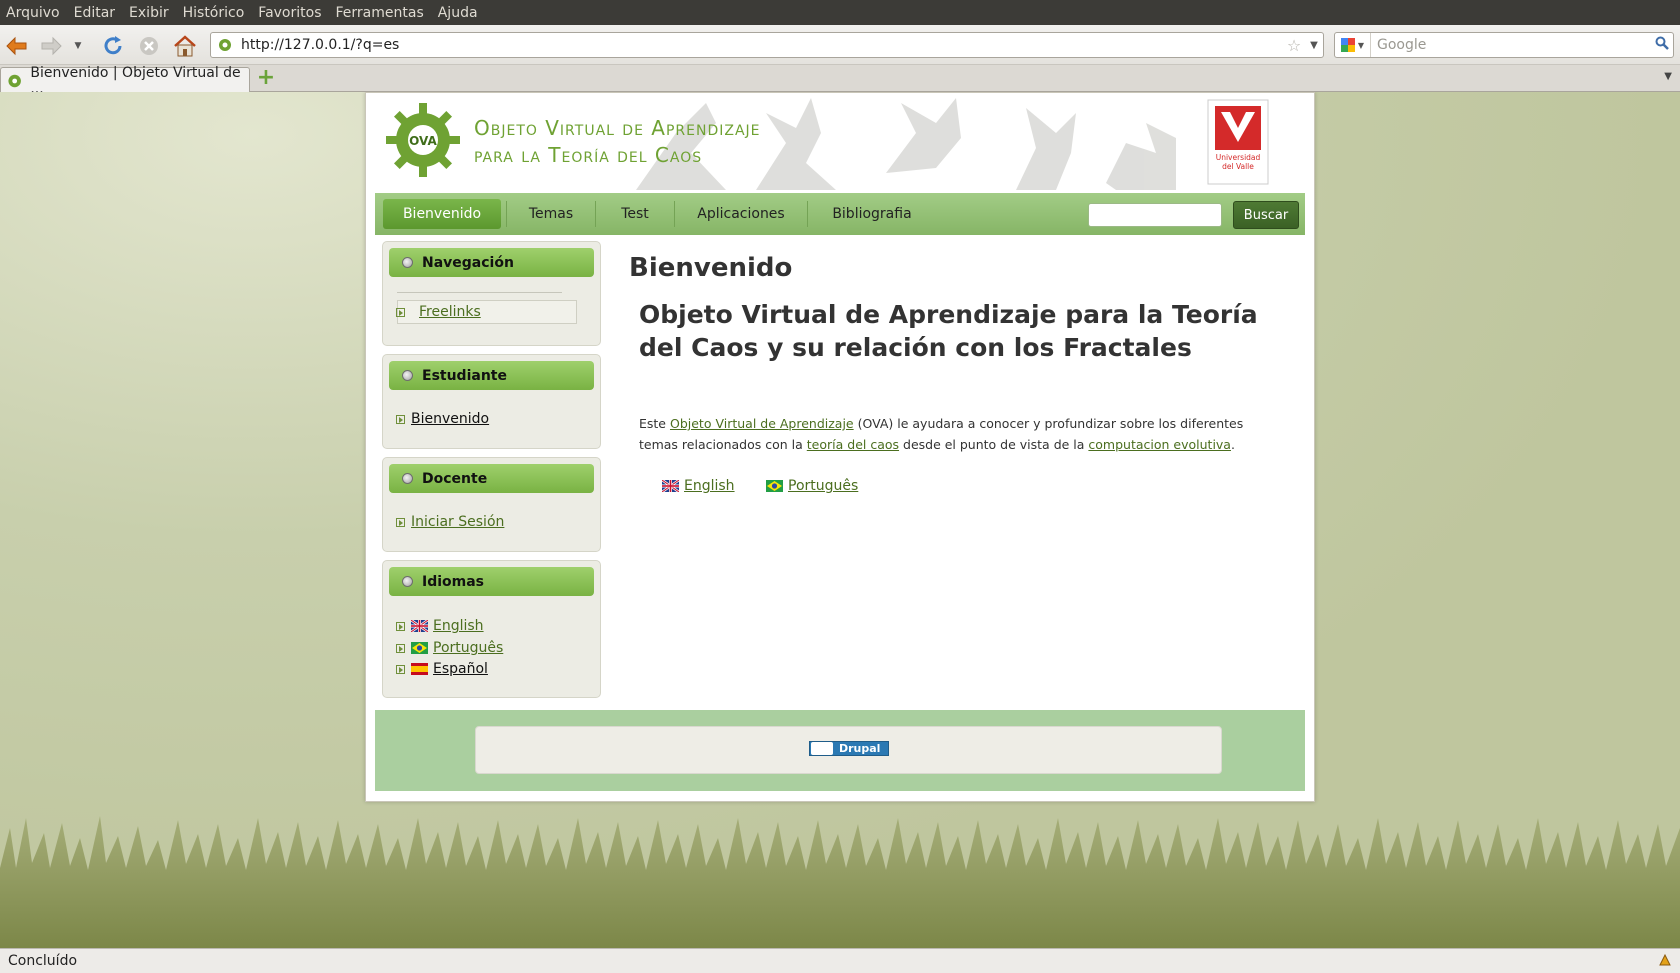 Image resolution: width=1680 pixels, height=973 pixels. What do you see at coordinates (491, 375) in the screenshot?
I see `block-title-estudiante: Estudiante` at bounding box center [491, 375].